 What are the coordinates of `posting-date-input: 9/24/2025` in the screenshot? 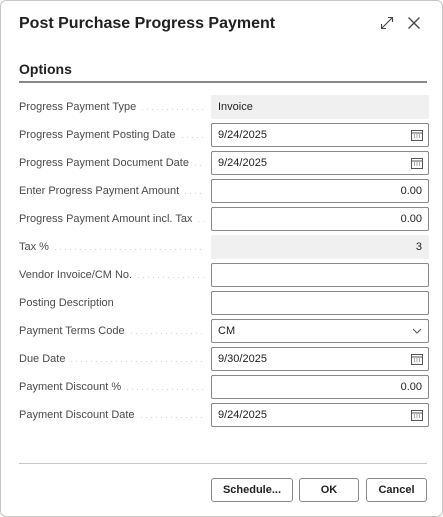 It's located at (320, 135).